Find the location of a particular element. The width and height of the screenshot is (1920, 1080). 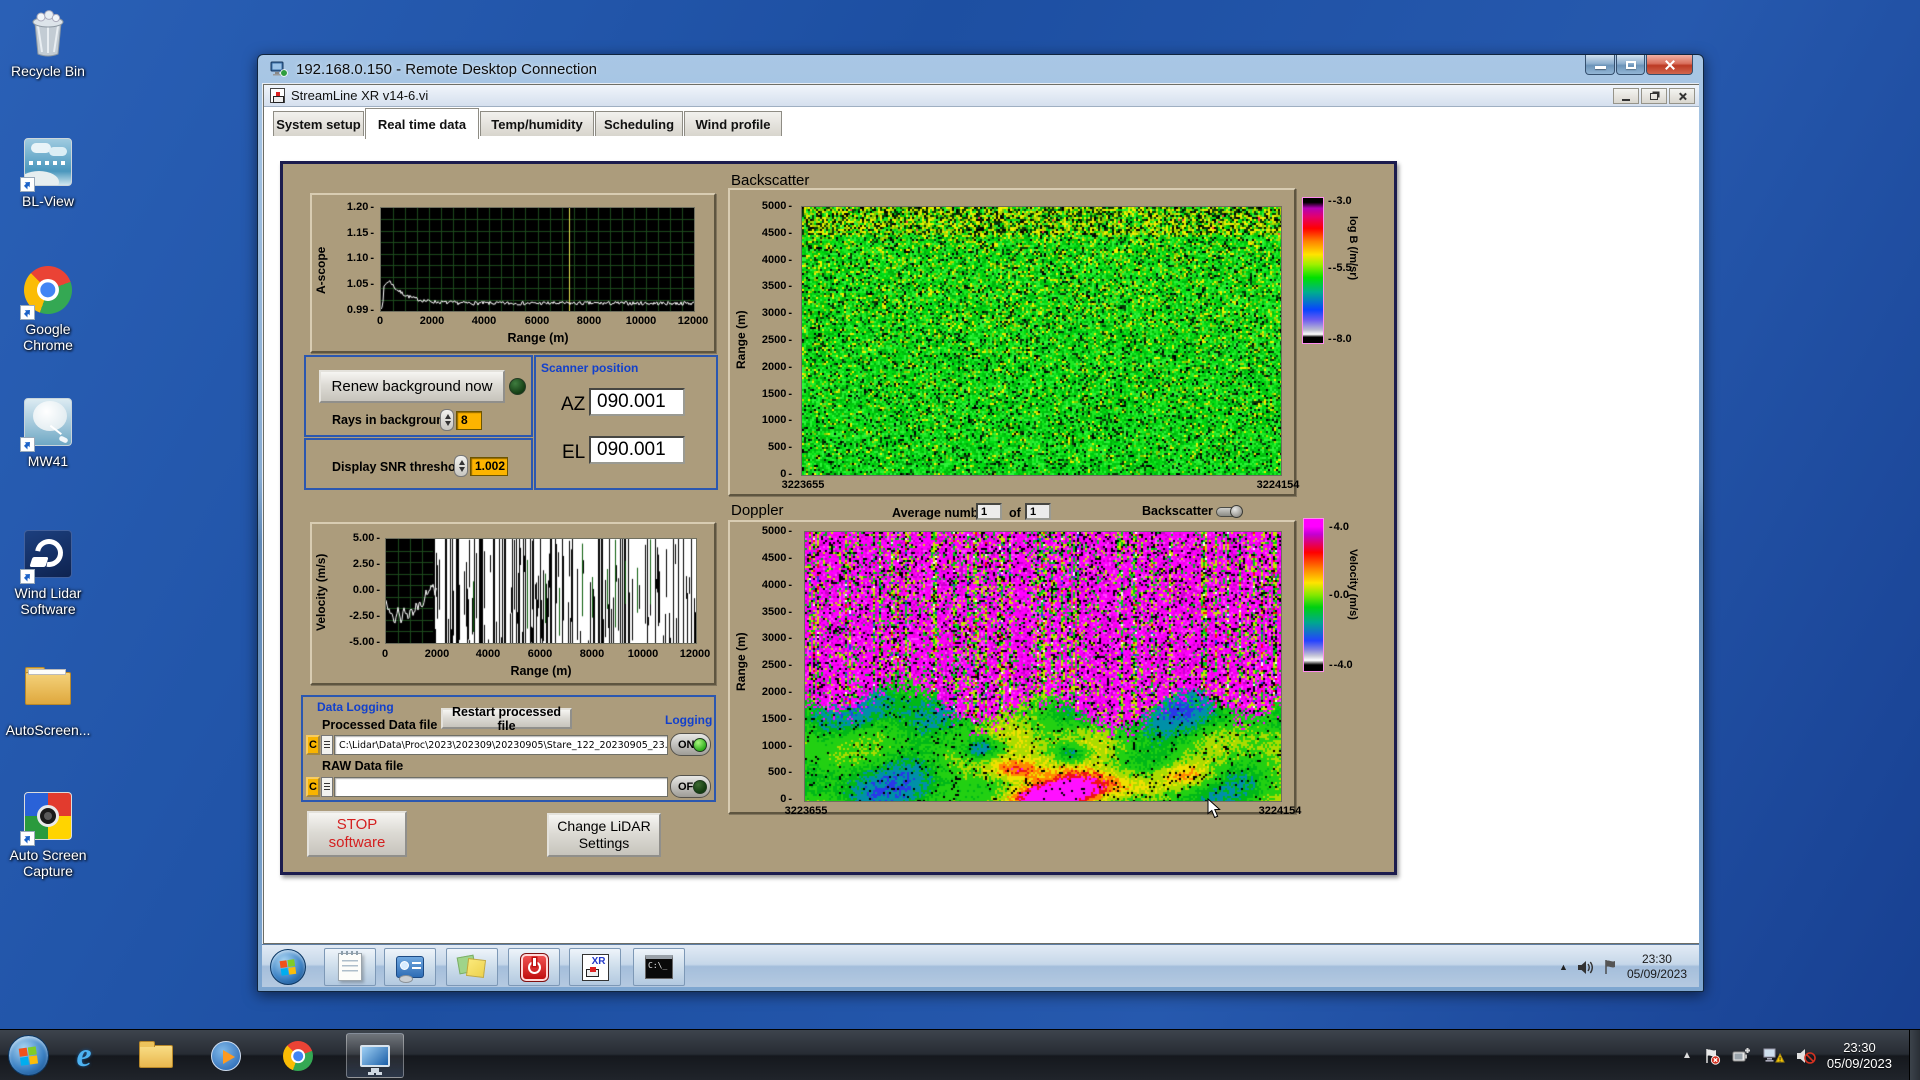

x-tick: 12000 is located at coordinates (695, 654).